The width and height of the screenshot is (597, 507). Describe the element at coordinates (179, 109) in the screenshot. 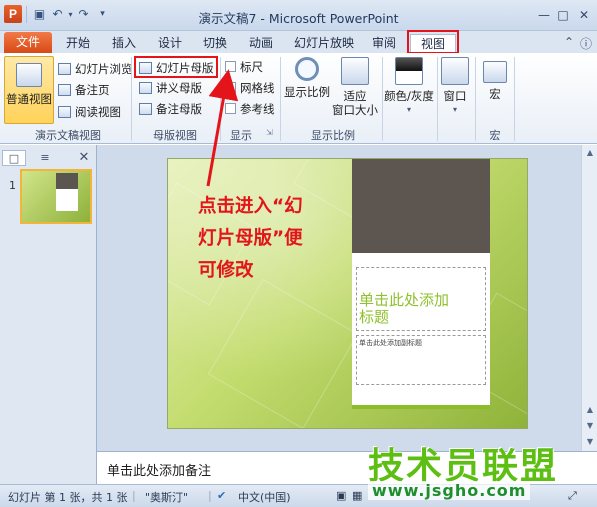

I see `notes-master-label: 备注母版` at that location.